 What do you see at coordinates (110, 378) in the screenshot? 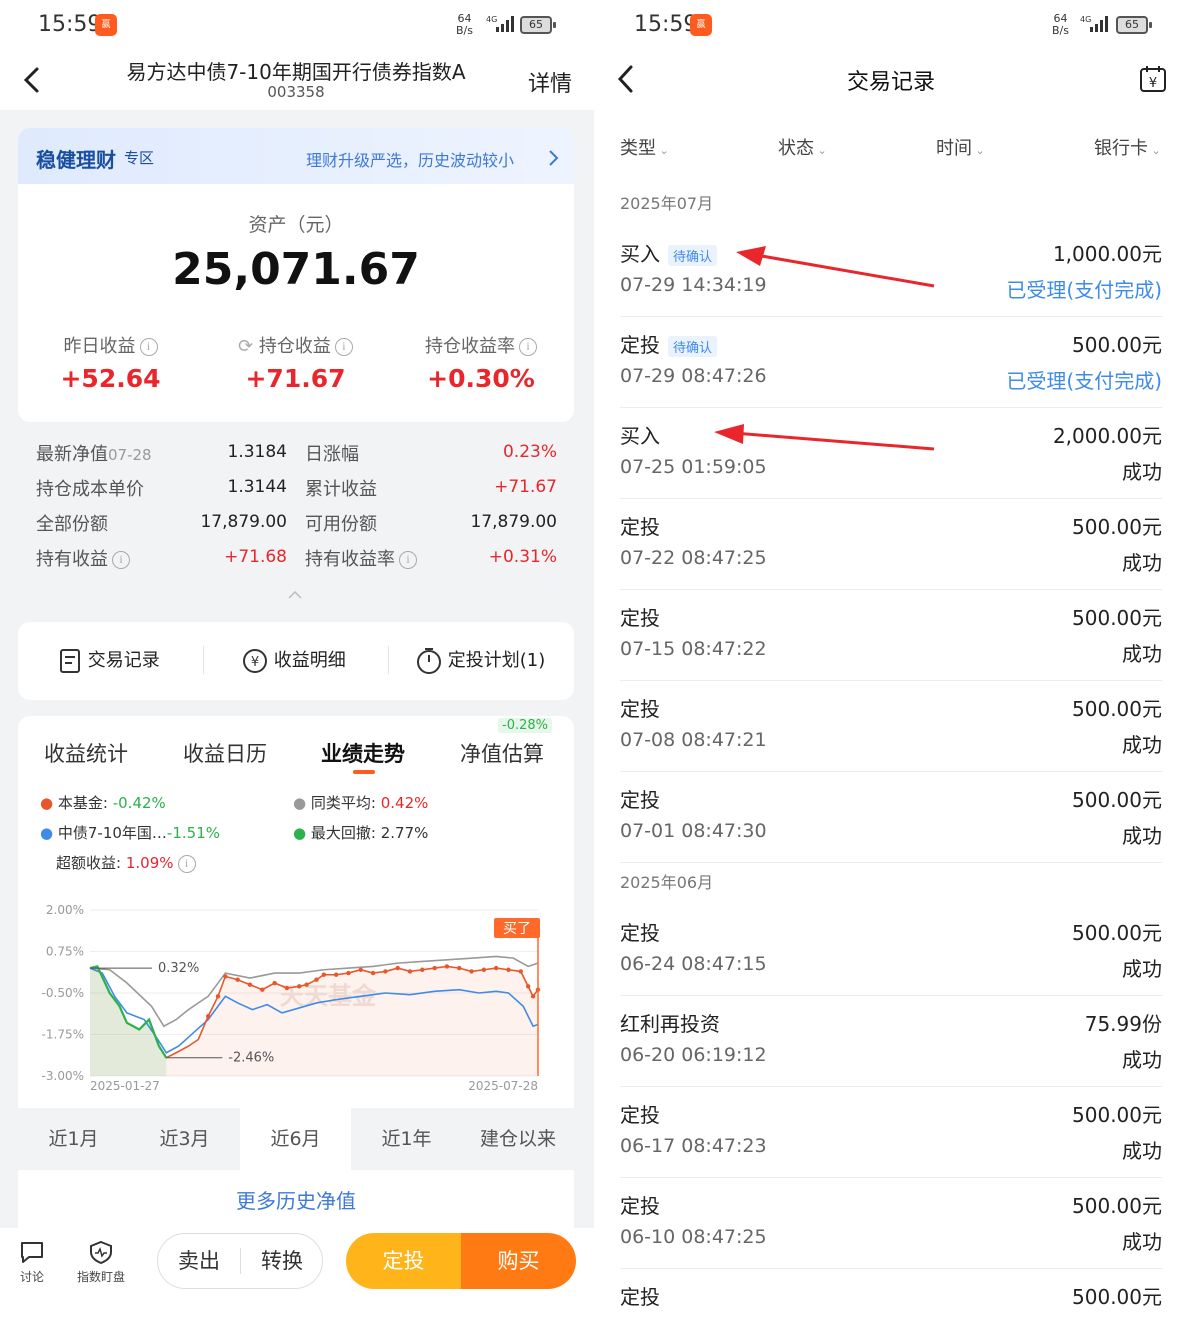
I see `yesterday-profit-value: +52.64` at bounding box center [110, 378].